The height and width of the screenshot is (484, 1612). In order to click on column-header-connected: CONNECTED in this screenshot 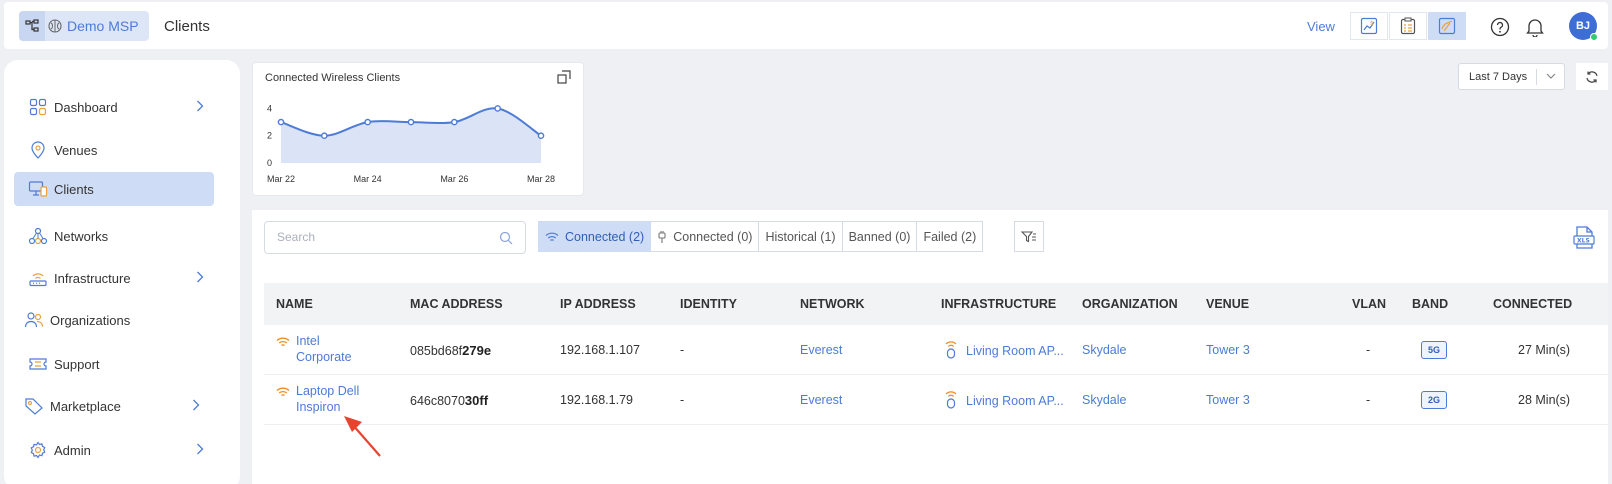, I will do `click(1532, 304)`.